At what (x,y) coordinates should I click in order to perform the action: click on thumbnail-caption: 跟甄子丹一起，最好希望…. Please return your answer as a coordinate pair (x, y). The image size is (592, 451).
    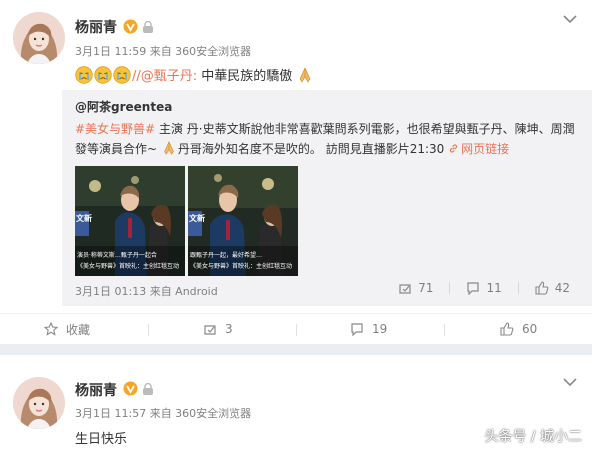
    Looking at the image, I should click on (226, 255).